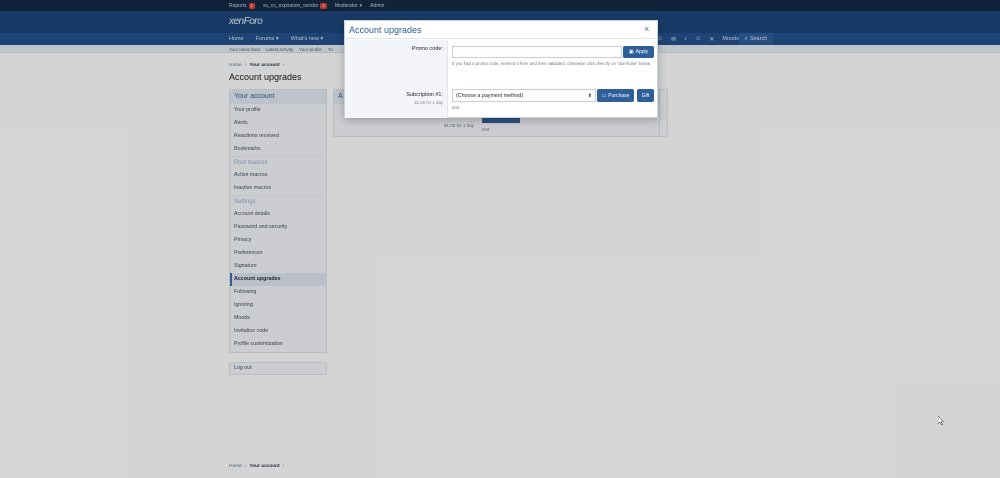  Describe the element at coordinates (427, 49) in the screenshot. I see `promo-code-label: Promo code:` at that location.